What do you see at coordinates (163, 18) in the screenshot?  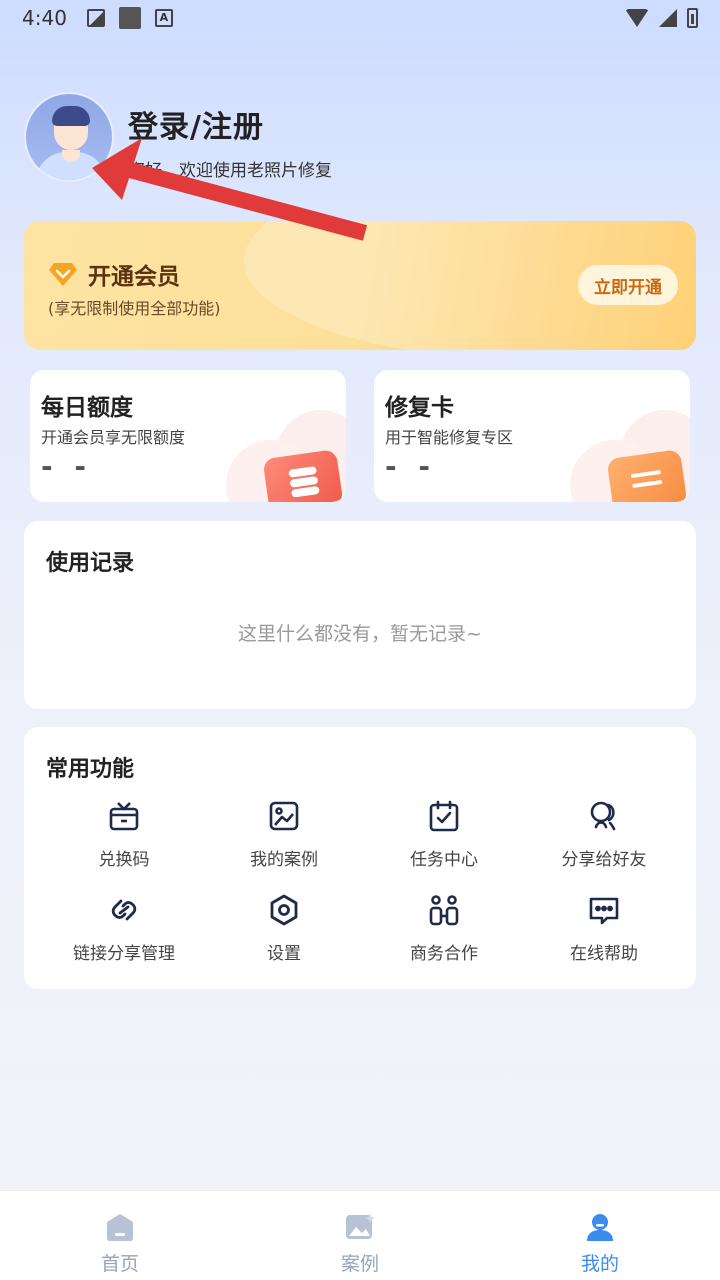 I see `font-notification-icon: A` at bounding box center [163, 18].